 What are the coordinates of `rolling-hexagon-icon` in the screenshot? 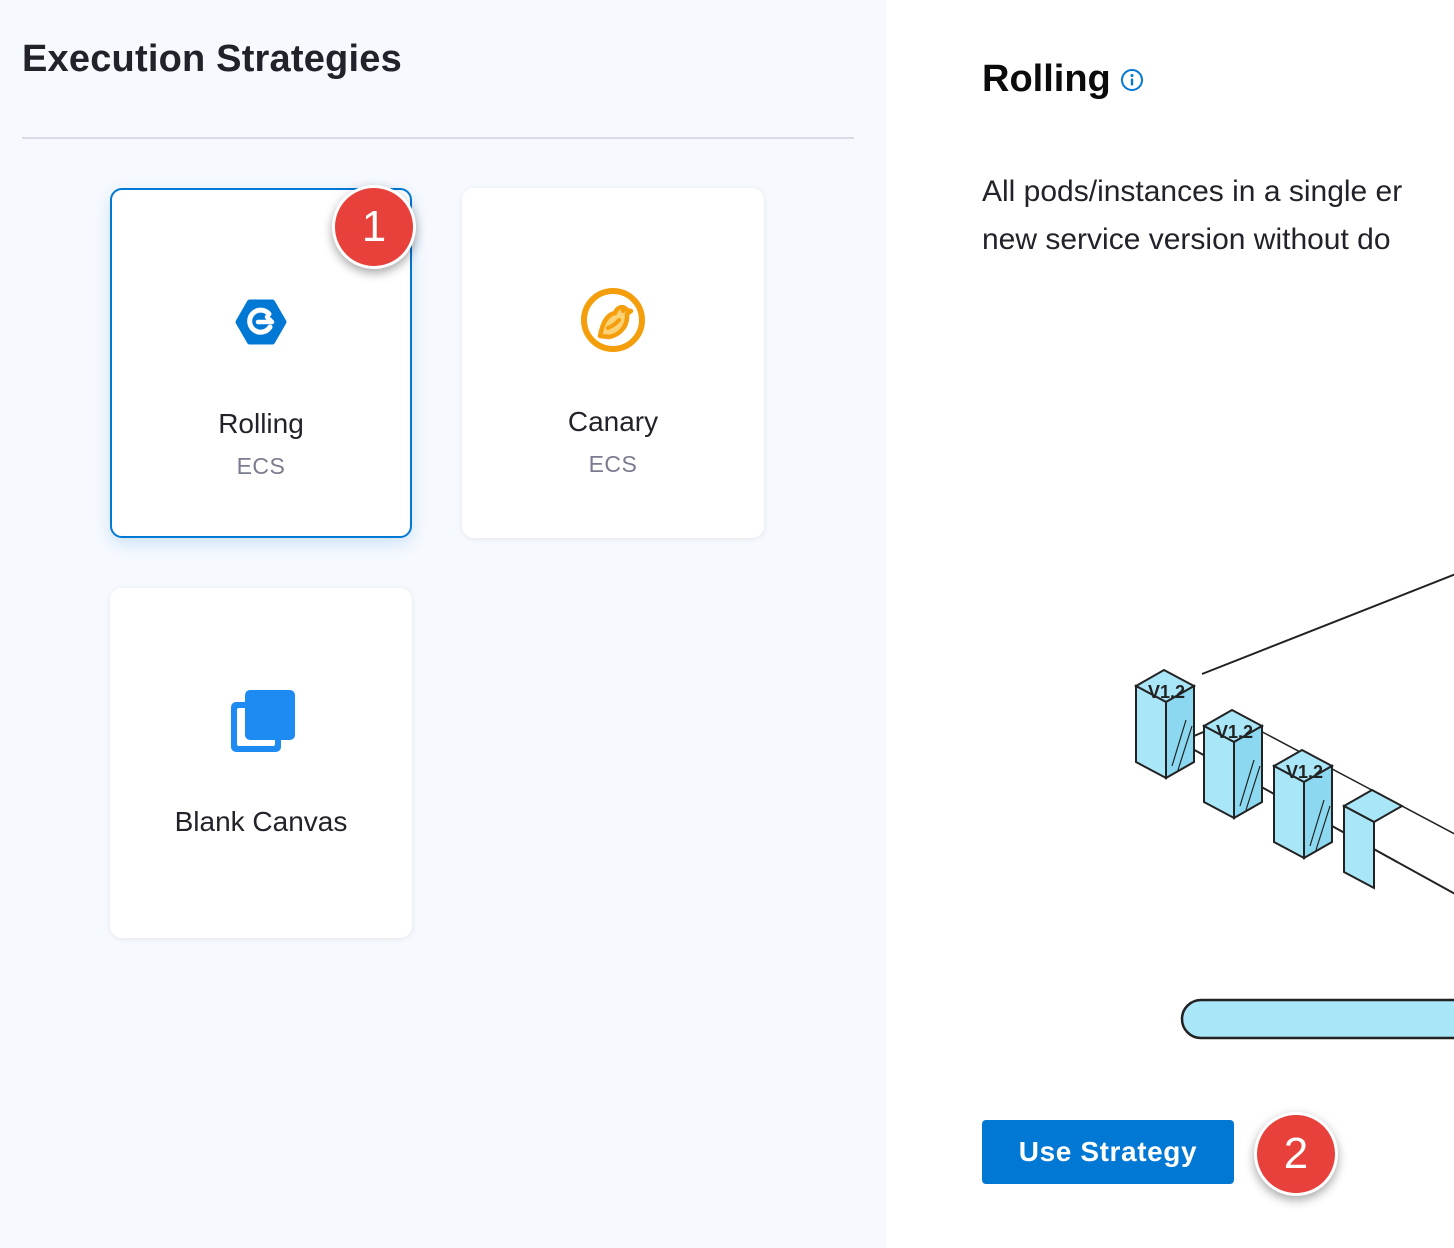 It's located at (261, 322).